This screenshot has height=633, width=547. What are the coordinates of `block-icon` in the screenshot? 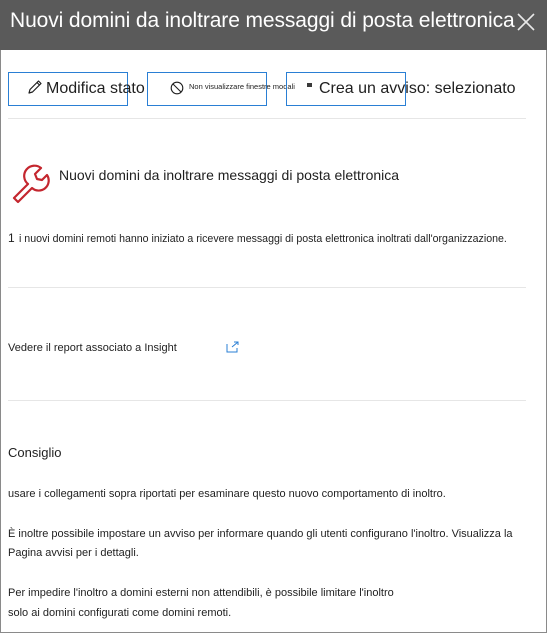 It's located at (177, 88).